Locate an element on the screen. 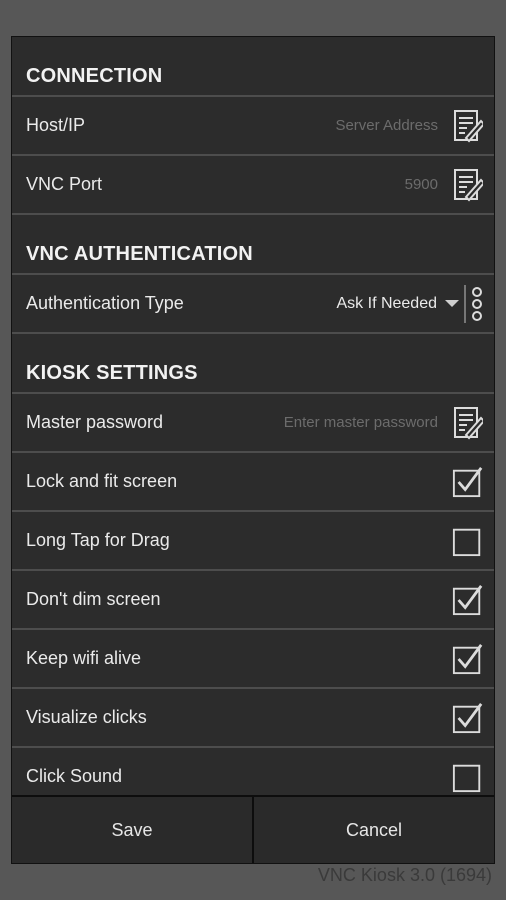  host-row: Host/IP Server Address is located at coordinates (253, 126).